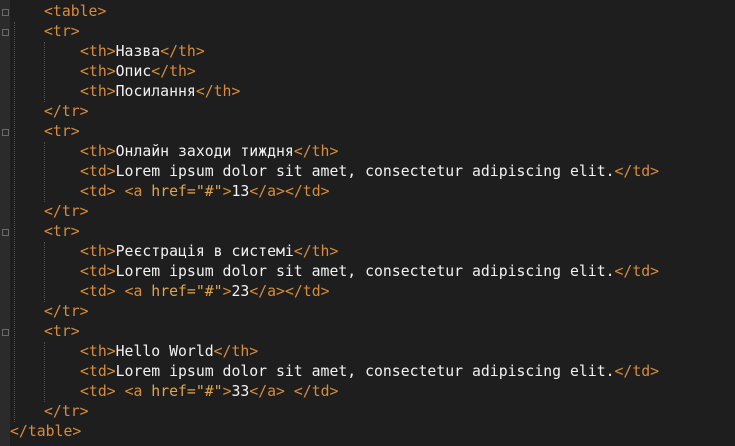  I want to click on code-text: Hello World, so click(164, 351).